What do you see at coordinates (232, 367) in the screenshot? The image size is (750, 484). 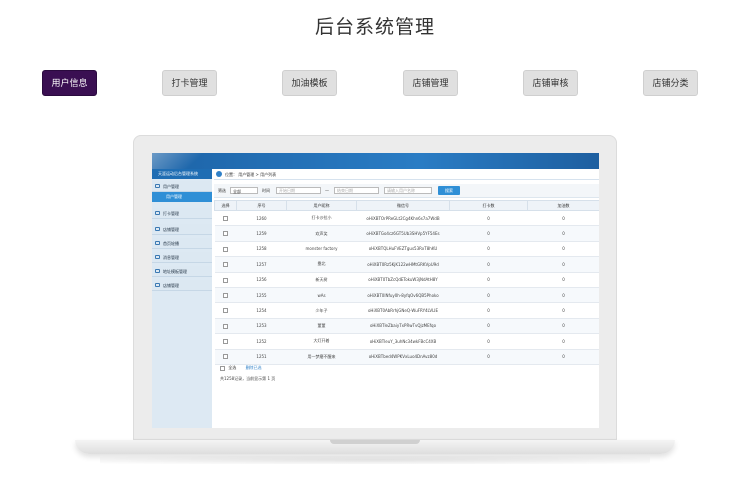 I see `select-all-label: 全选` at bounding box center [232, 367].